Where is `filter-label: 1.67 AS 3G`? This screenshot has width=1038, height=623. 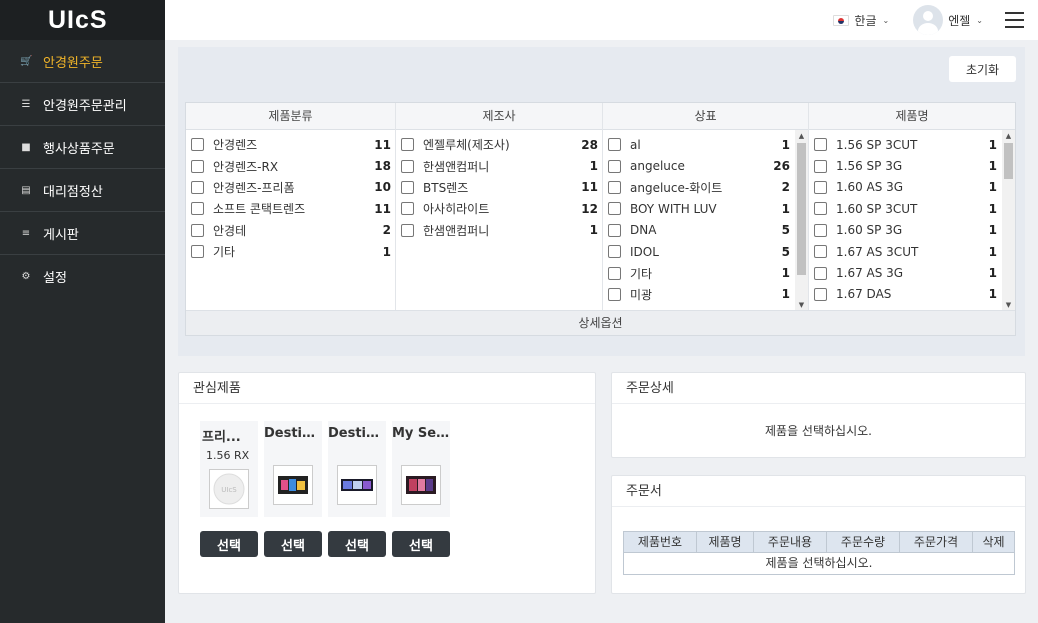 filter-label: 1.67 AS 3G is located at coordinates (870, 273).